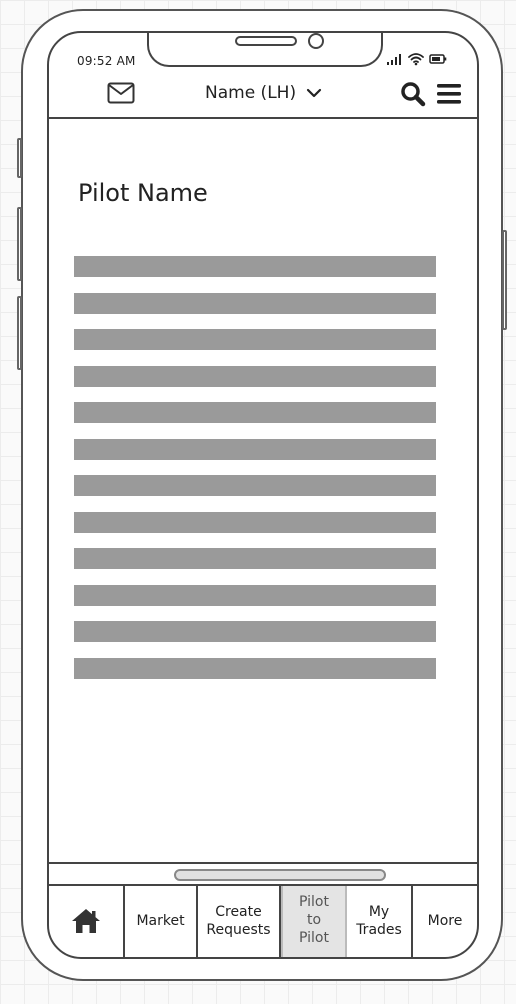  I want to click on header-divider, so click(263, 118).